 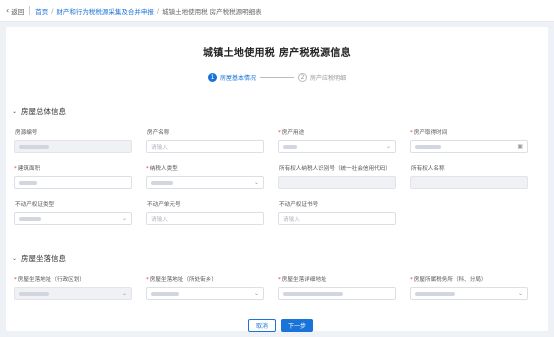 What do you see at coordinates (73, 218) in the screenshot?
I see `cert-type-select: ⌄` at bounding box center [73, 218].